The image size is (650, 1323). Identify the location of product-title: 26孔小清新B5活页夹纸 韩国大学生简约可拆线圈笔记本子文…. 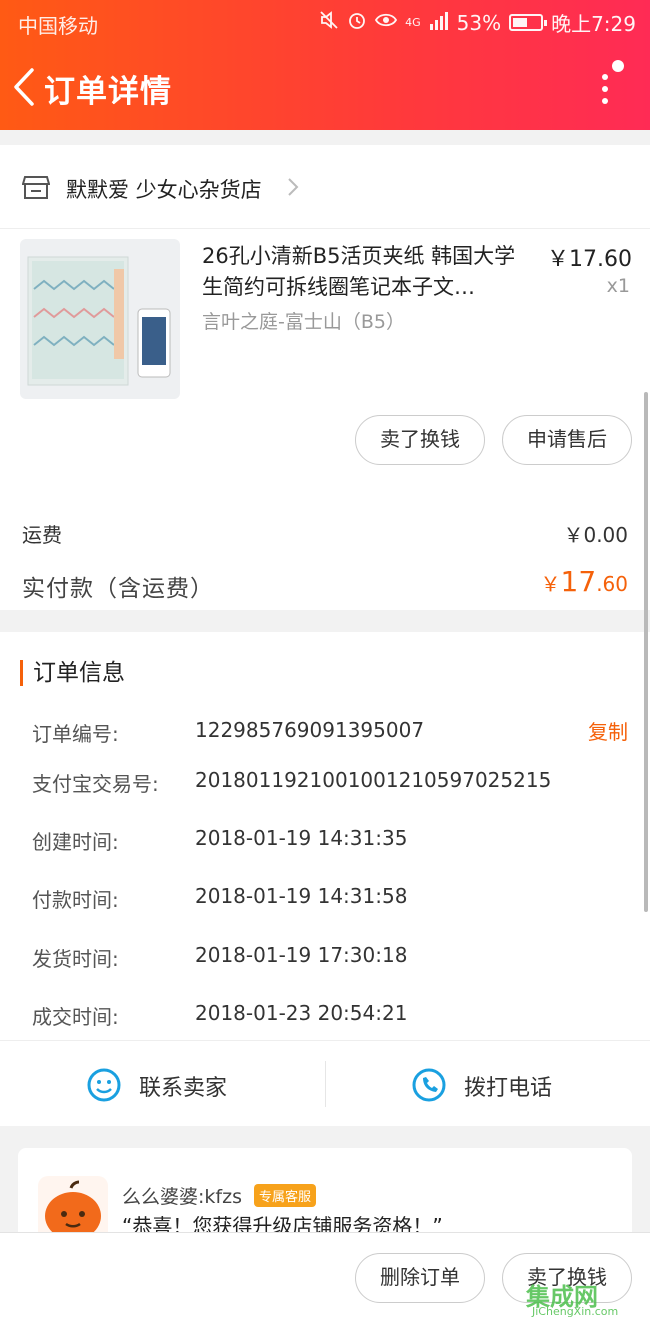
(367, 272).